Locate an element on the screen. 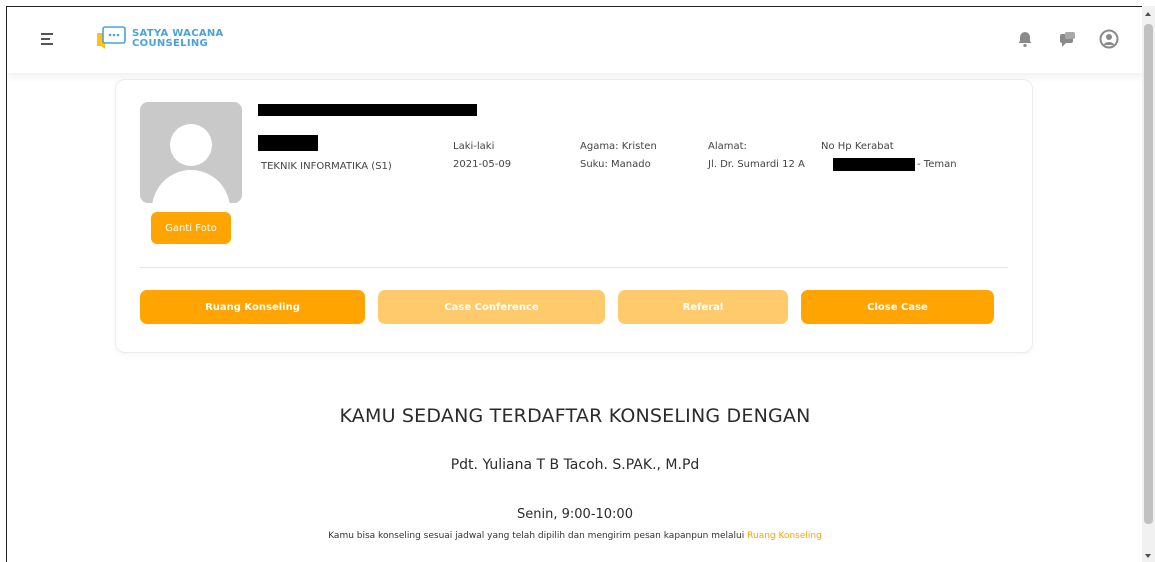 This screenshot has height=562, width=1155. ruang-konseling-link: Ruang Konseling is located at coordinates (784, 536).